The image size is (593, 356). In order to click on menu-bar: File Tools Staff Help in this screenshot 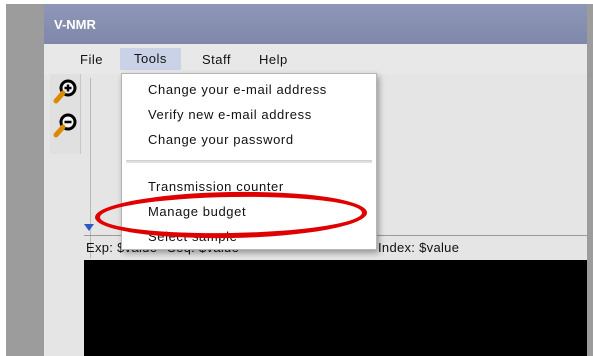, I will do `click(315, 59)`.